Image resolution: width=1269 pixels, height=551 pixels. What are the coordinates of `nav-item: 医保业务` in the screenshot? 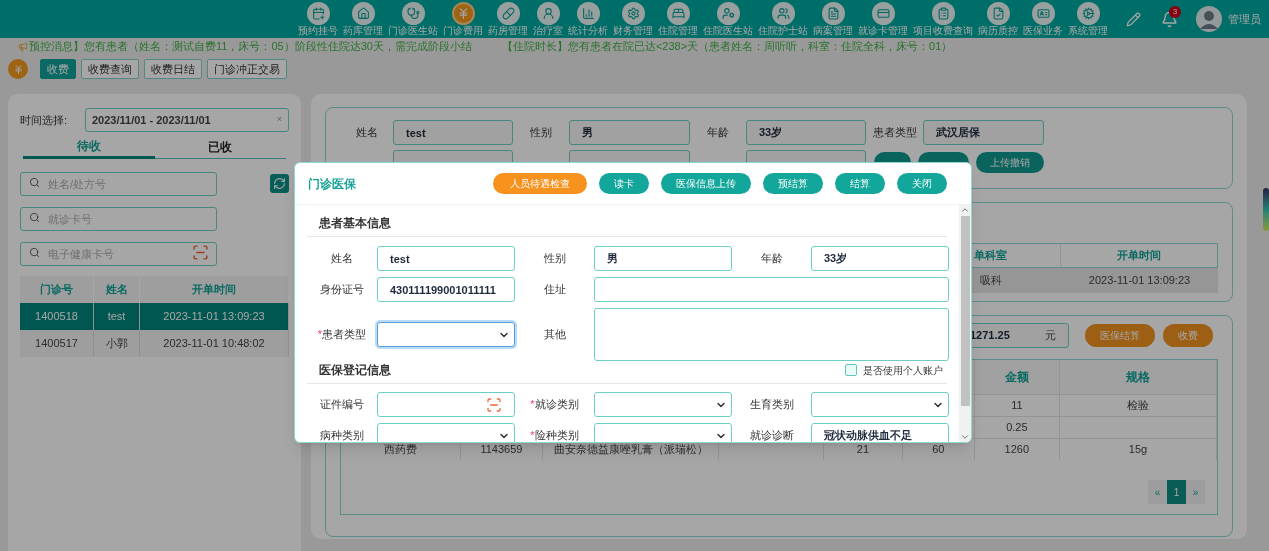 It's located at (1043, 19).